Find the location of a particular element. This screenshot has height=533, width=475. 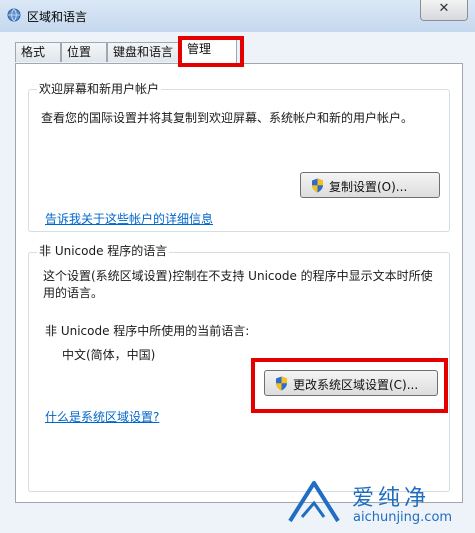

close-button: ✕ is located at coordinates (444, 10).